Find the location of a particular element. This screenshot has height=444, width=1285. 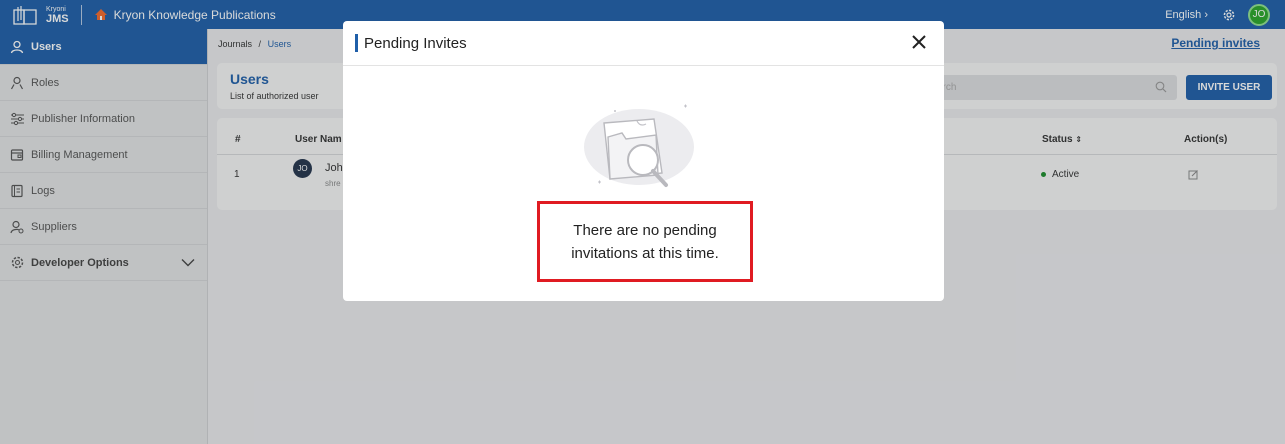

modal-header: Pending Invites is located at coordinates (643, 43).